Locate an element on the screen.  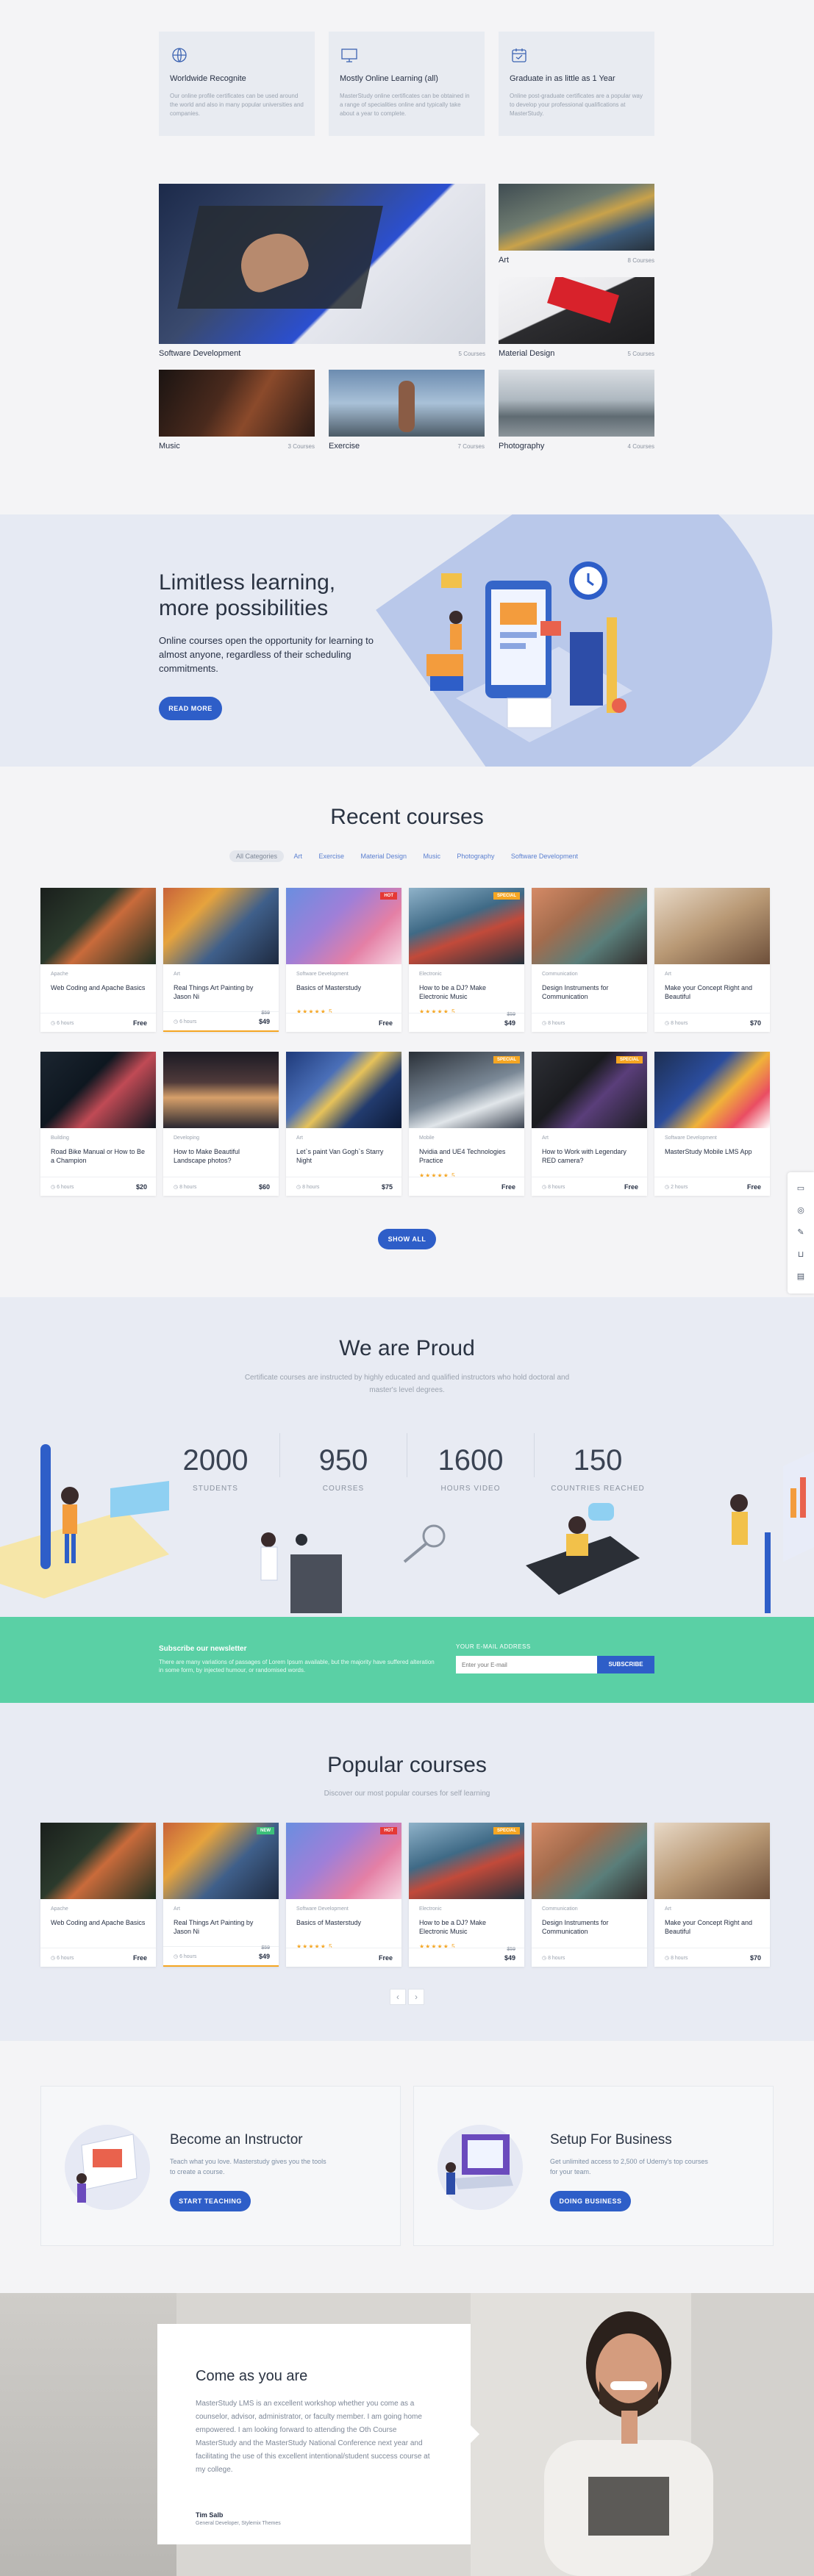
clock-icon: ◷ is located at coordinates (545, 1187).